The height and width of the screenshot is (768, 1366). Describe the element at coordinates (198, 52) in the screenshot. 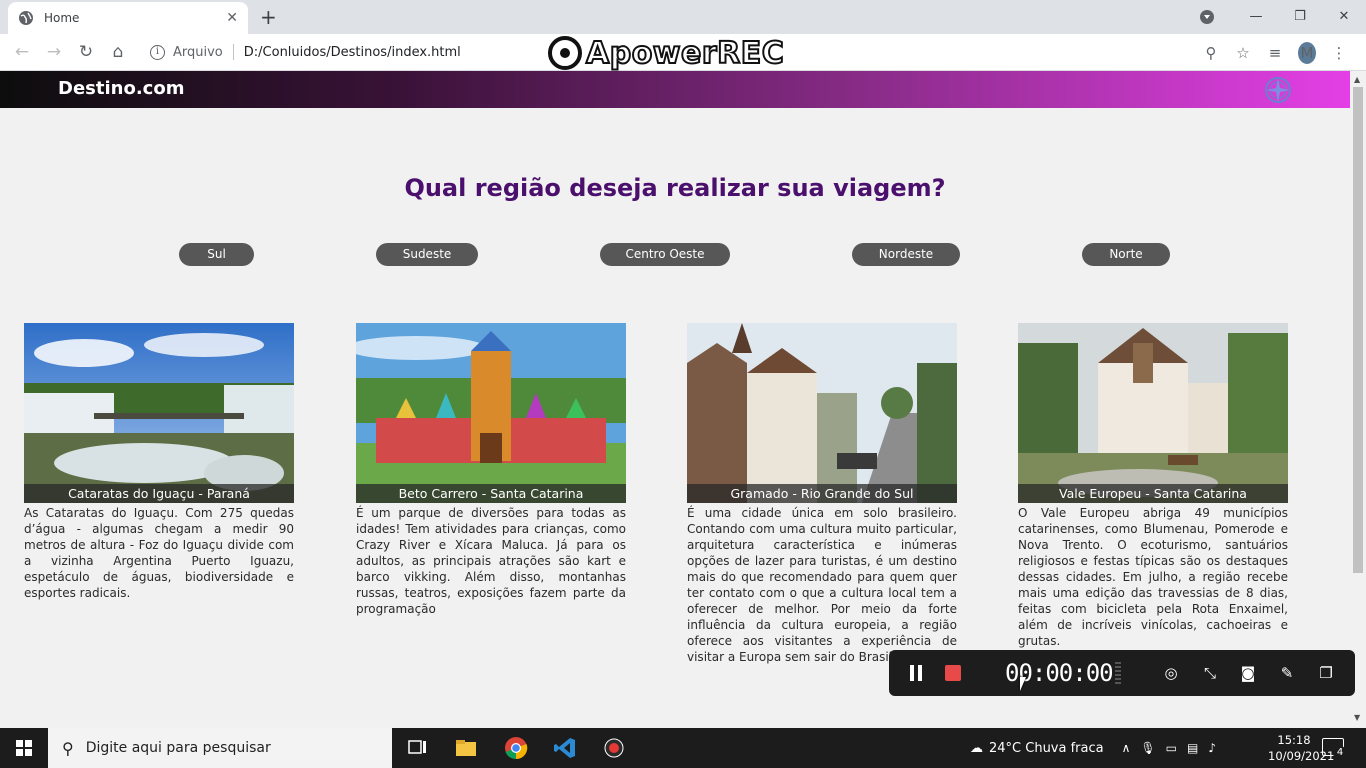

I see `file-scheme-label: Arquivo` at that location.